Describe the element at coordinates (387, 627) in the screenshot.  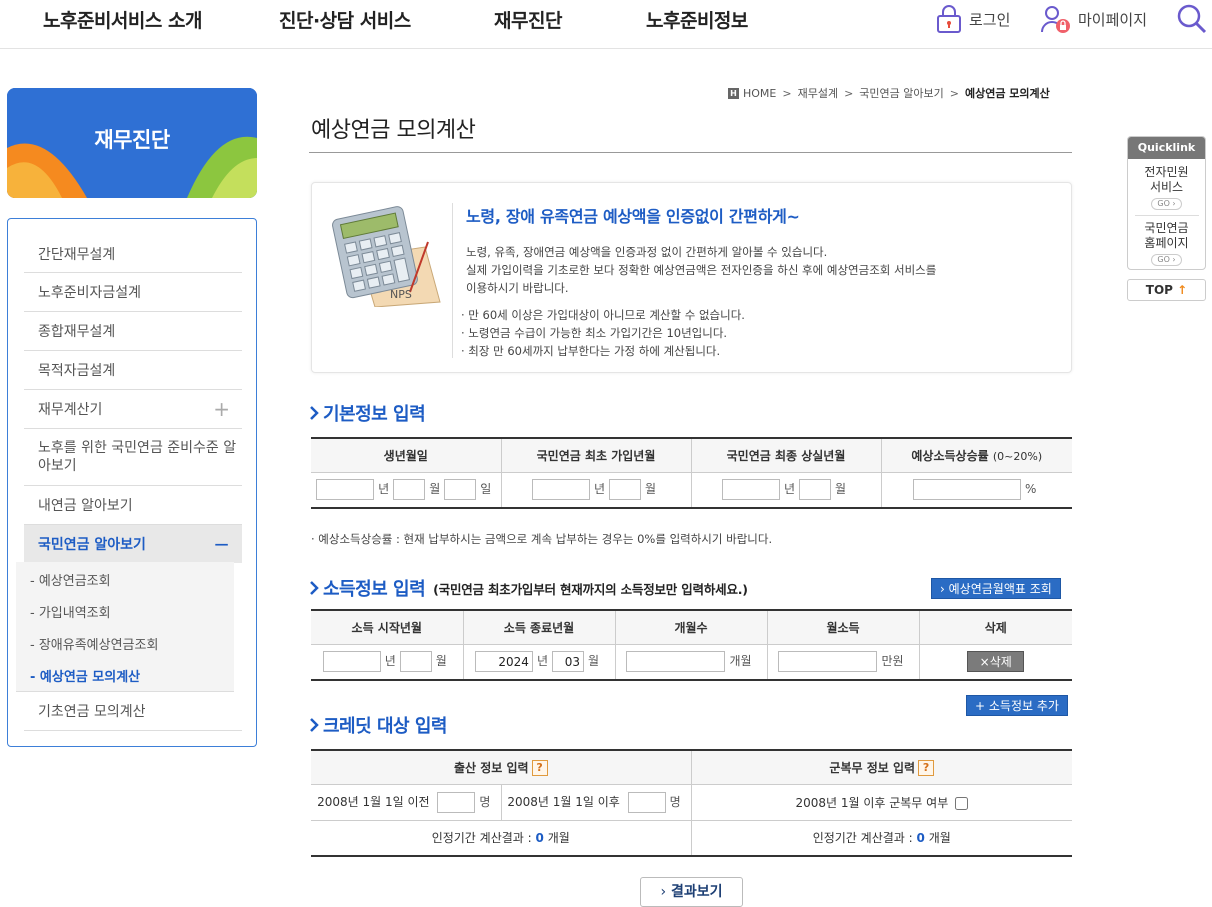
I see `col-income-start: 소득 시작년월` at that location.